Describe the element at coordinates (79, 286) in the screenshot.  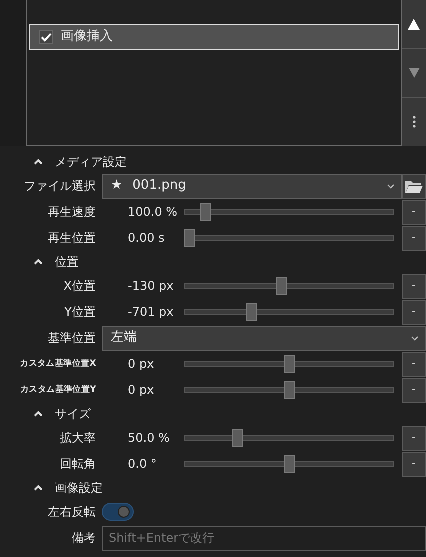
I see `property-label: X位置` at that location.